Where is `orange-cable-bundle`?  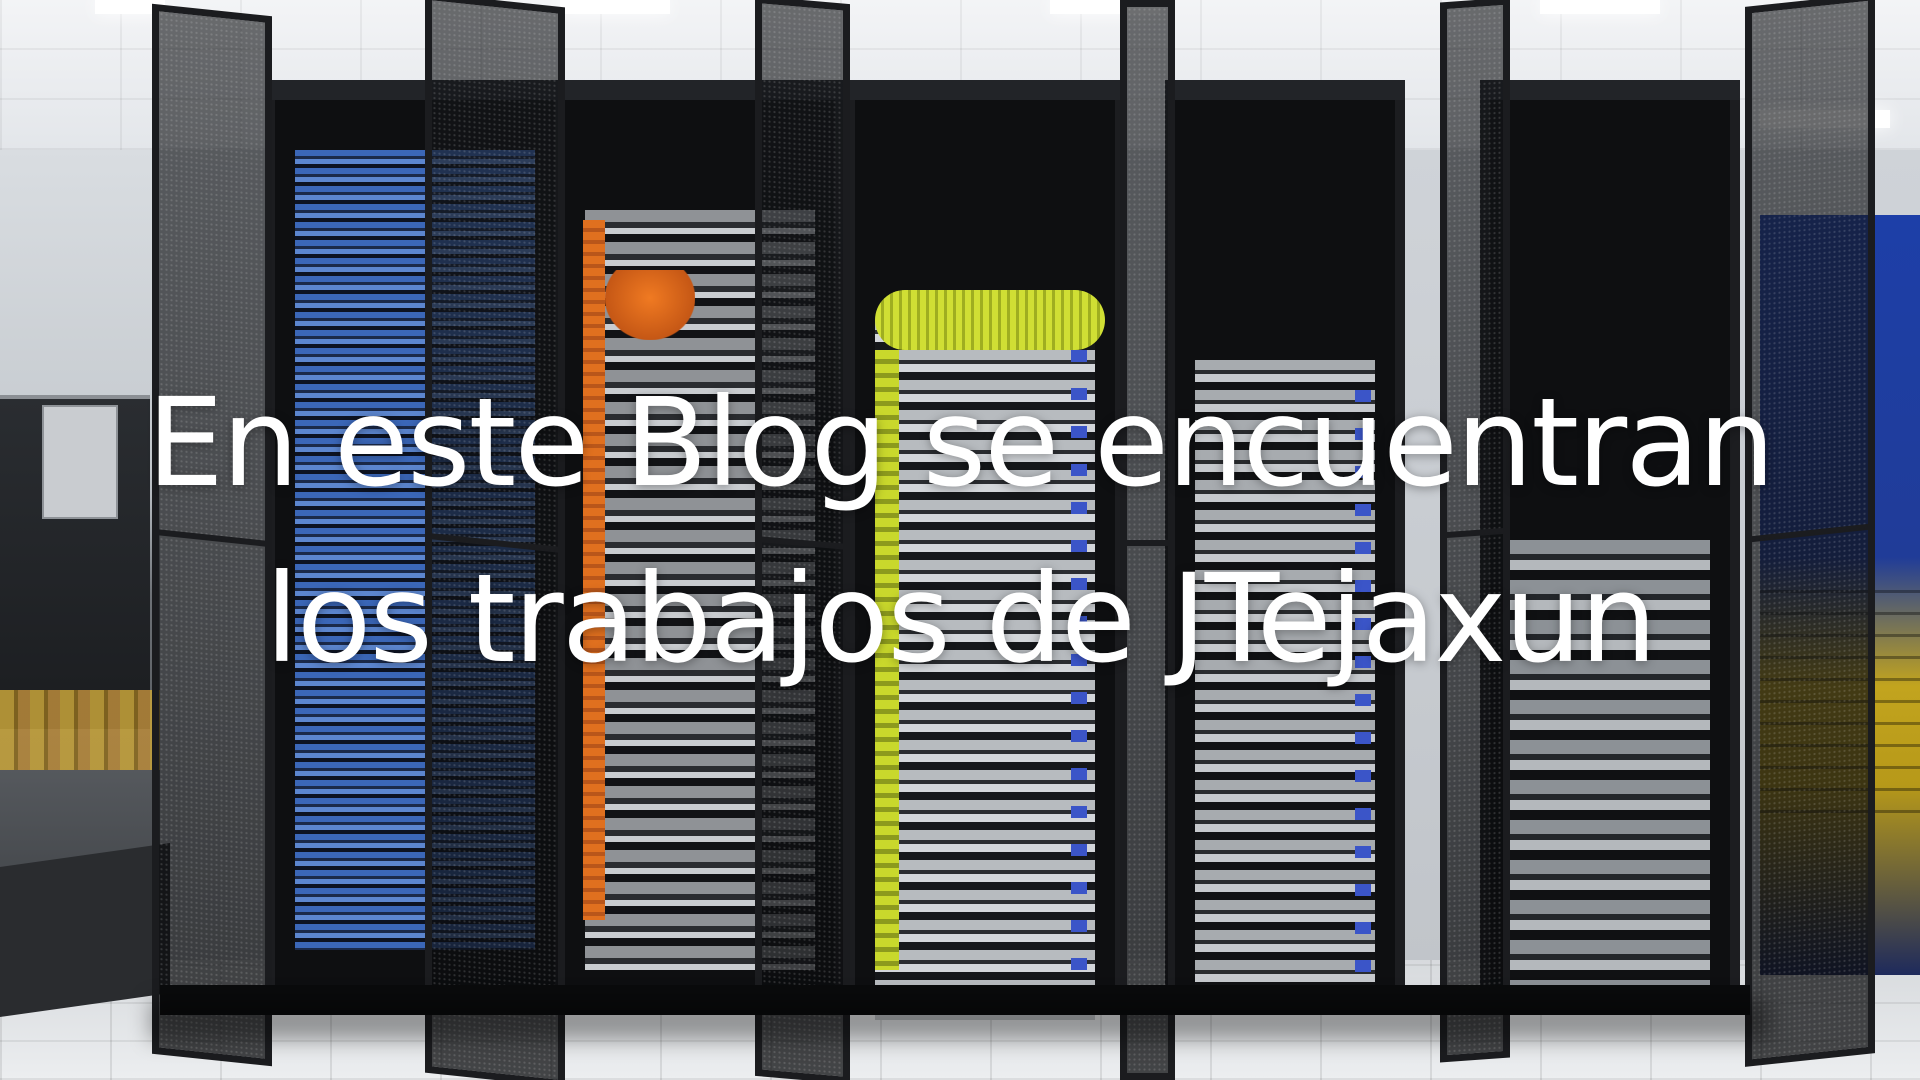 orange-cable-bundle is located at coordinates (650, 305).